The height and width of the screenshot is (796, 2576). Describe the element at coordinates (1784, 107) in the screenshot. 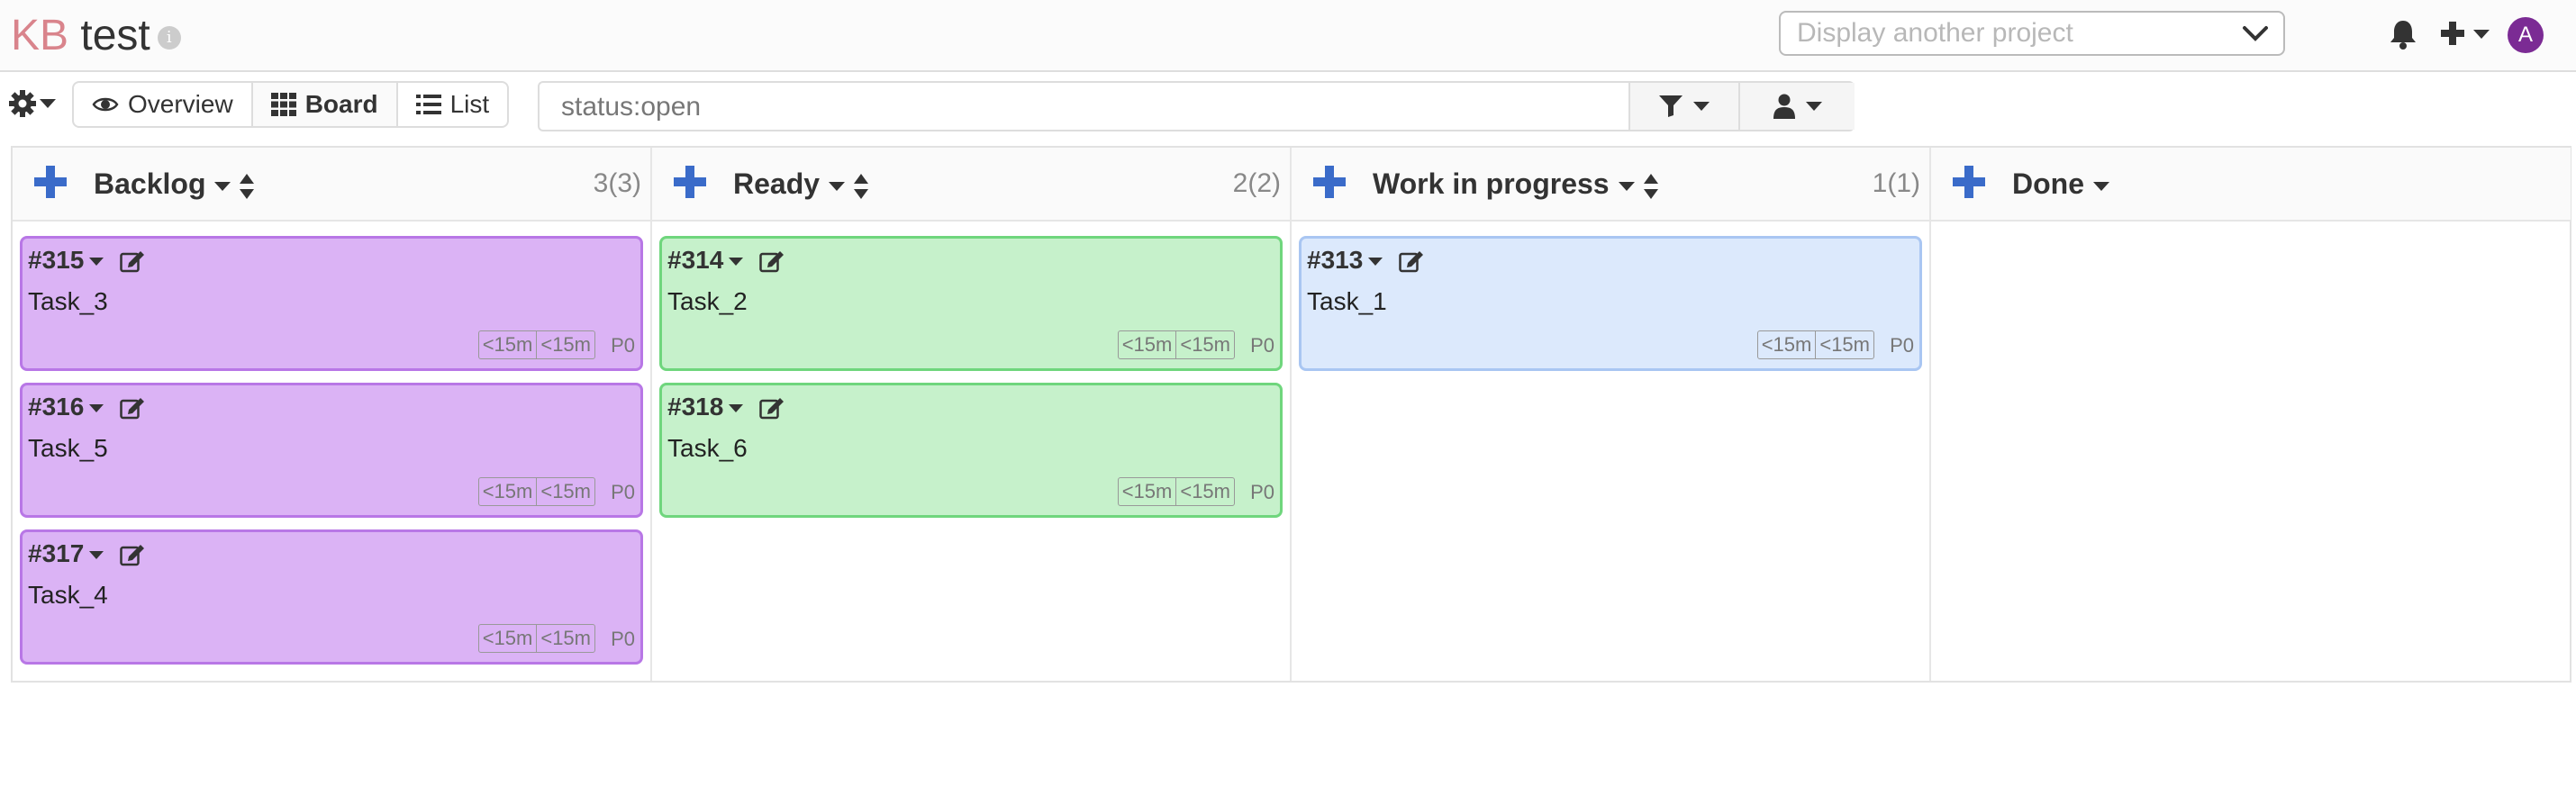

I see `user-icon` at that location.